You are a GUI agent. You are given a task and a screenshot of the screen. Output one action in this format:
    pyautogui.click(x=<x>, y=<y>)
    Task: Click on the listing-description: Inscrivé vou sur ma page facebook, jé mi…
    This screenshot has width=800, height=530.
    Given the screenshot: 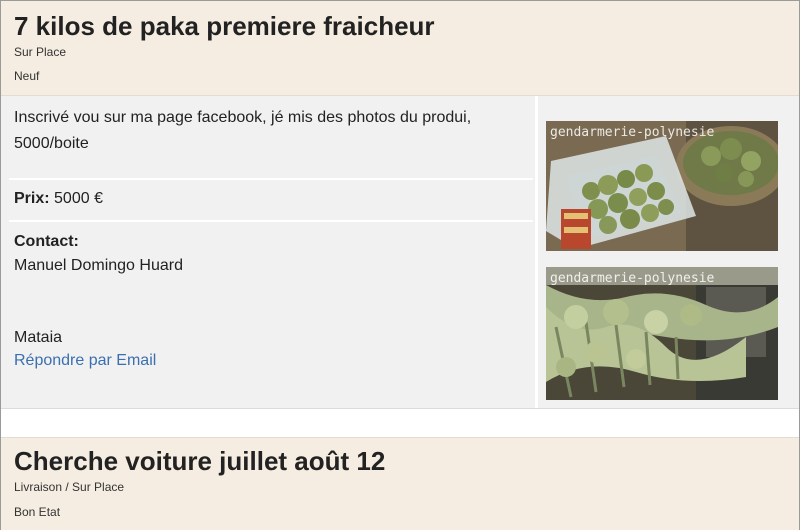 What is the action you would take?
    pyautogui.click(x=243, y=130)
    